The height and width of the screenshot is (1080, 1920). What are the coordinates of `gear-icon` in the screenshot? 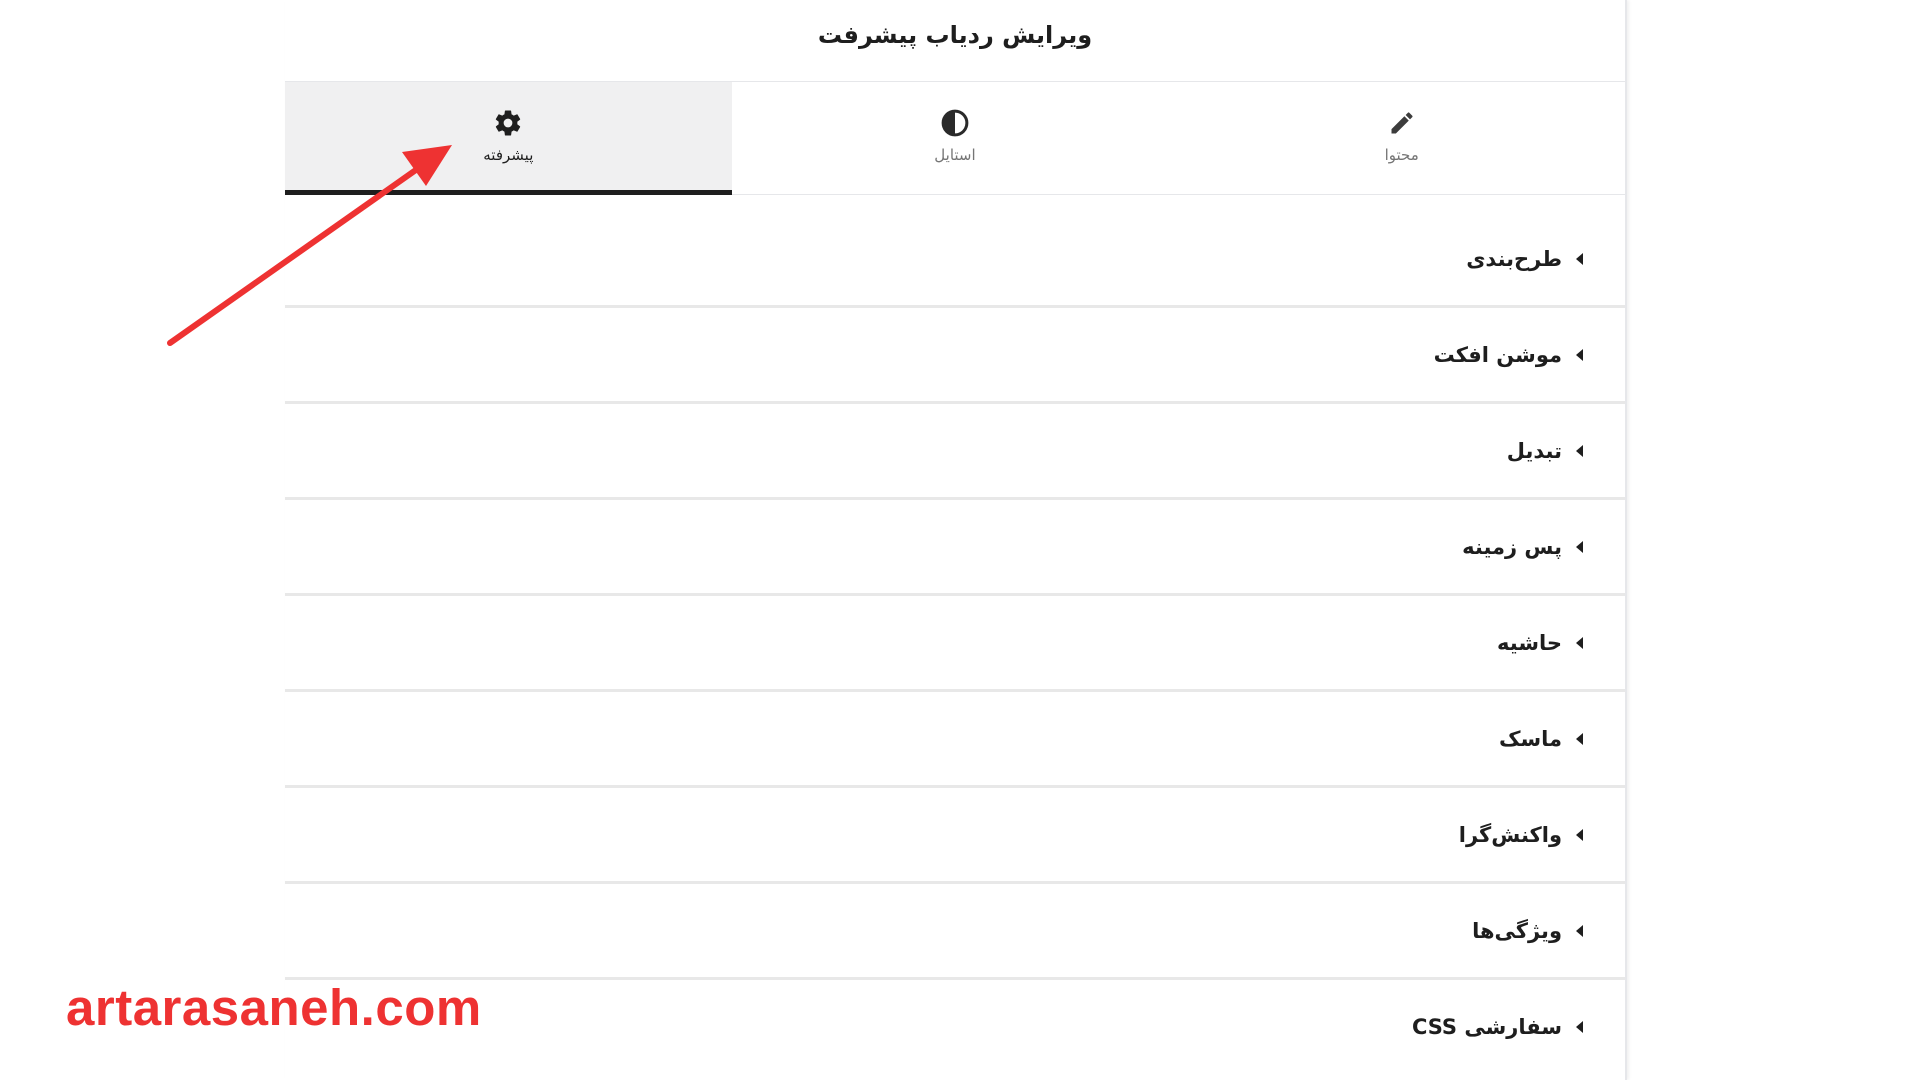 It's located at (508, 123).